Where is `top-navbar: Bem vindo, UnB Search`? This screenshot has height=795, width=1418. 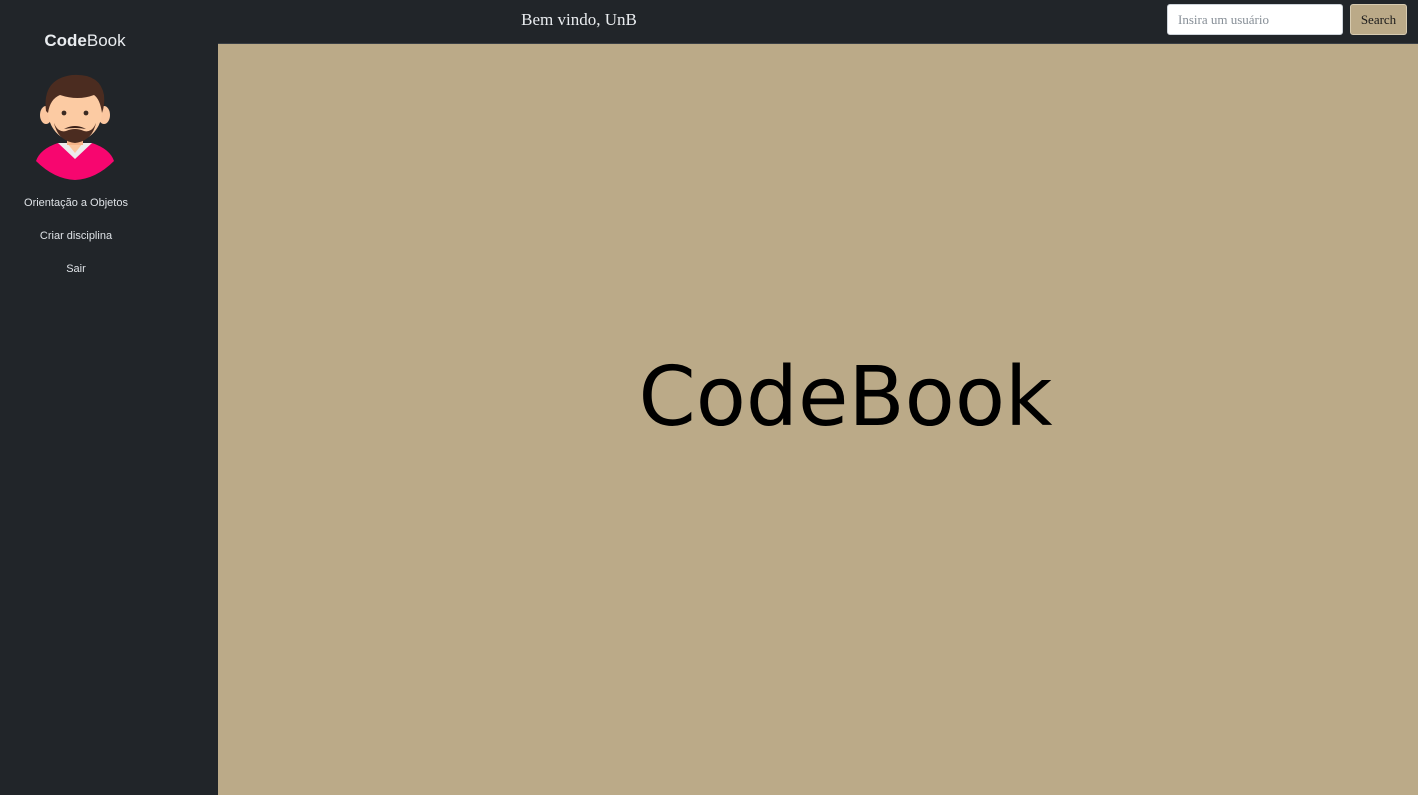
top-navbar: Bem vindo, UnB Search is located at coordinates (818, 22).